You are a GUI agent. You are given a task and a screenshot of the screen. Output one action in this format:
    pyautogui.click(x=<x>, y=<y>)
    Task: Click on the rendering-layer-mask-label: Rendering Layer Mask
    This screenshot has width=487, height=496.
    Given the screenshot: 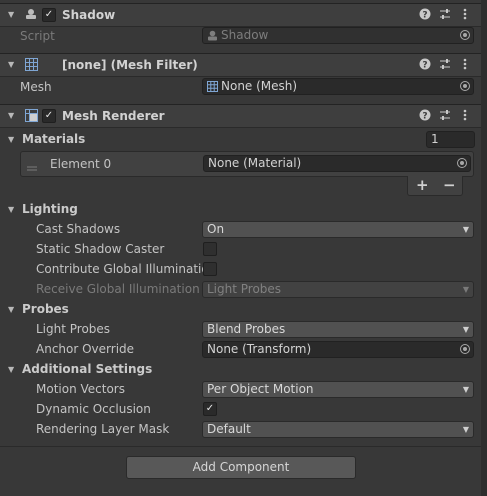 What is the action you would take?
    pyautogui.click(x=103, y=429)
    